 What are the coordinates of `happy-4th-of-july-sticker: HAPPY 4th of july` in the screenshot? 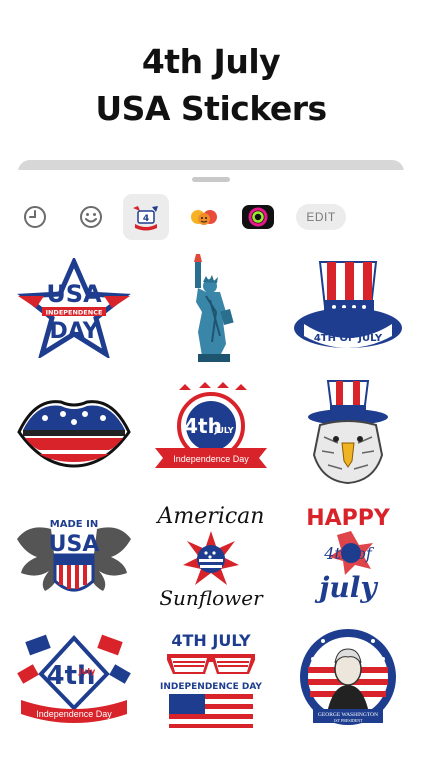 It's located at (348, 555).